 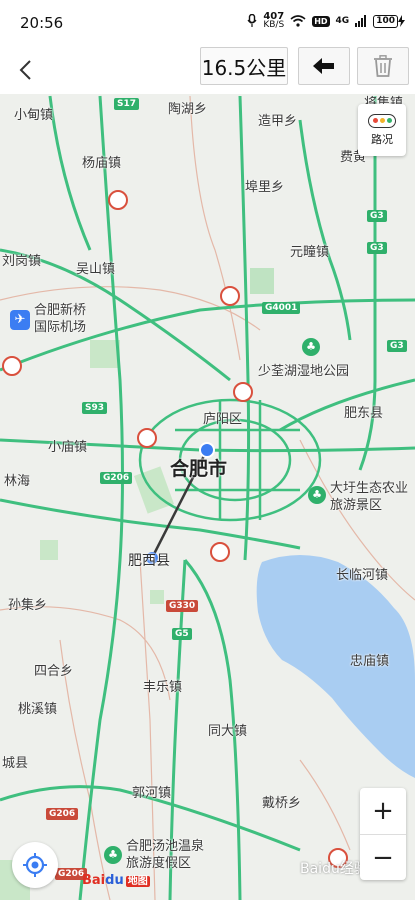 I want to click on place-label: 刘岗镇, so click(x=22, y=261).